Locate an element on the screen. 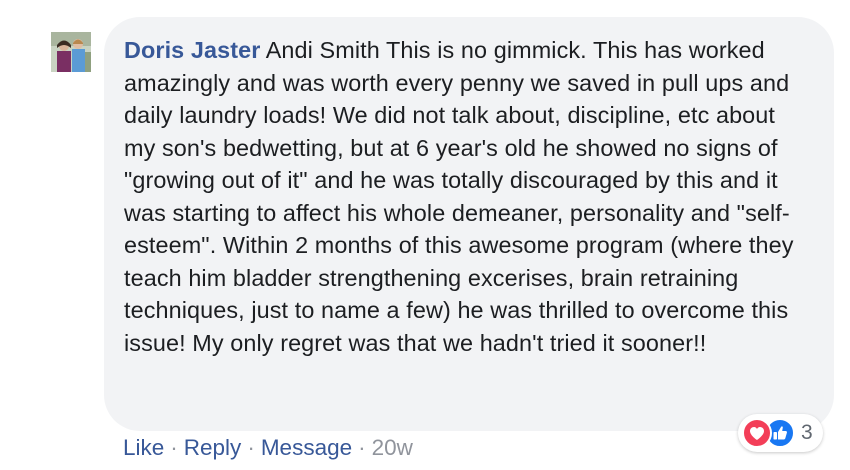  avatar is located at coordinates (71, 52).